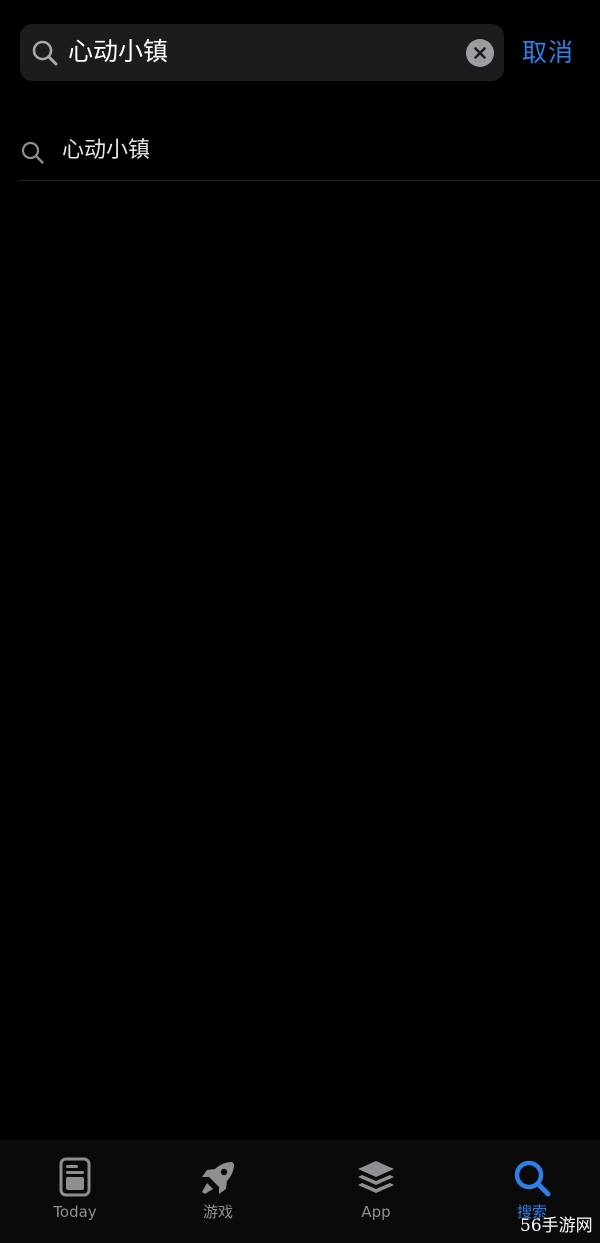 Image resolution: width=600 pixels, height=1243 pixels. I want to click on tab-apps: App, so click(376, 1191).